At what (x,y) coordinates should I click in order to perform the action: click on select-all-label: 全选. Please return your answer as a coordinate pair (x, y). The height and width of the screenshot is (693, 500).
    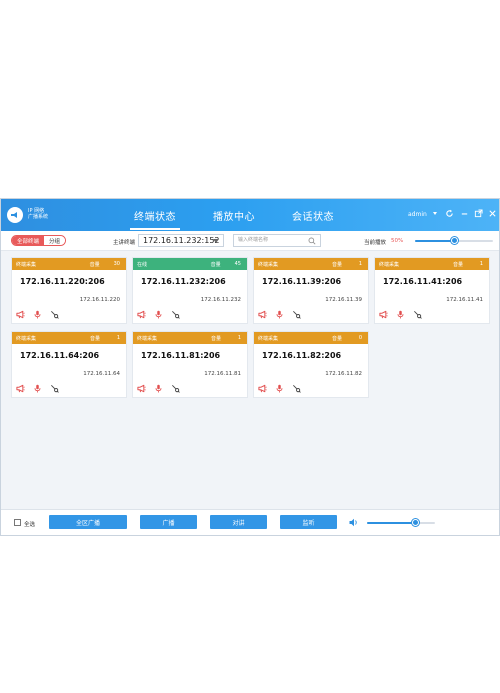
    Looking at the image, I should click on (30, 525).